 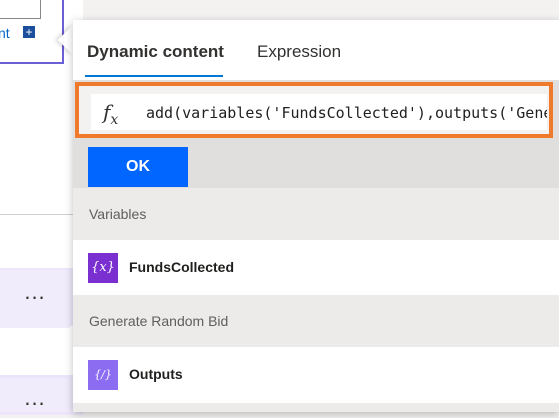 What do you see at coordinates (111, 114) in the screenshot?
I see `fx-icon: fx` at bounding box center [111, 114].